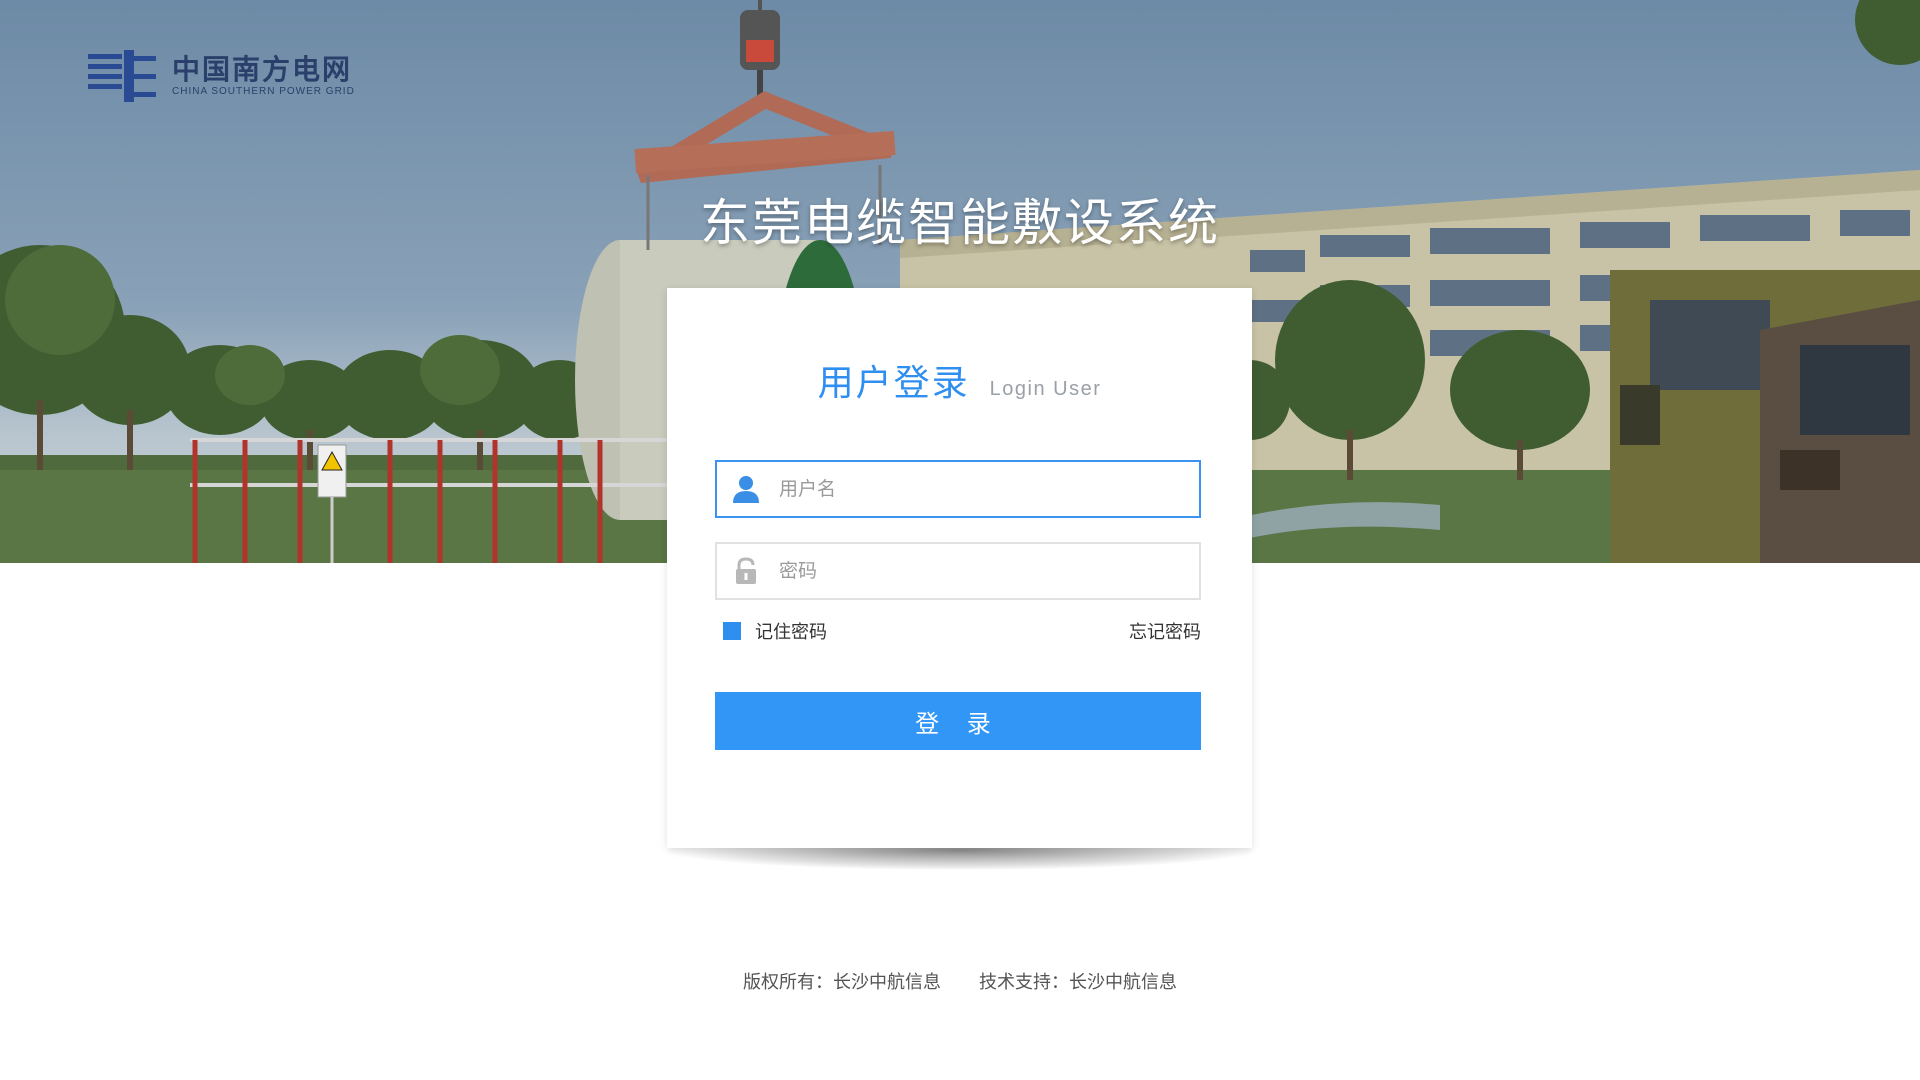  I want to click on remember-password-toggle: 记住密码, so click(775, 631).